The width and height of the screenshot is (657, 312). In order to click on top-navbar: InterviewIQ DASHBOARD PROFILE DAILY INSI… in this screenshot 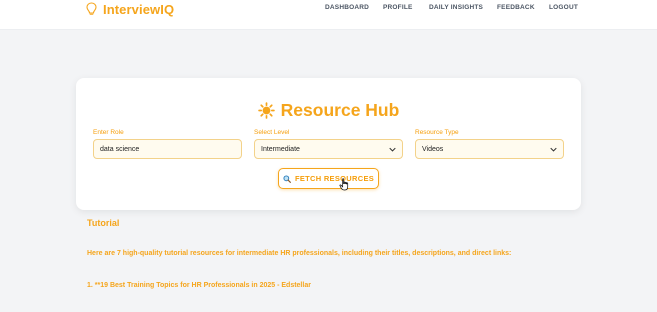, I will do `click(328, 15)`.